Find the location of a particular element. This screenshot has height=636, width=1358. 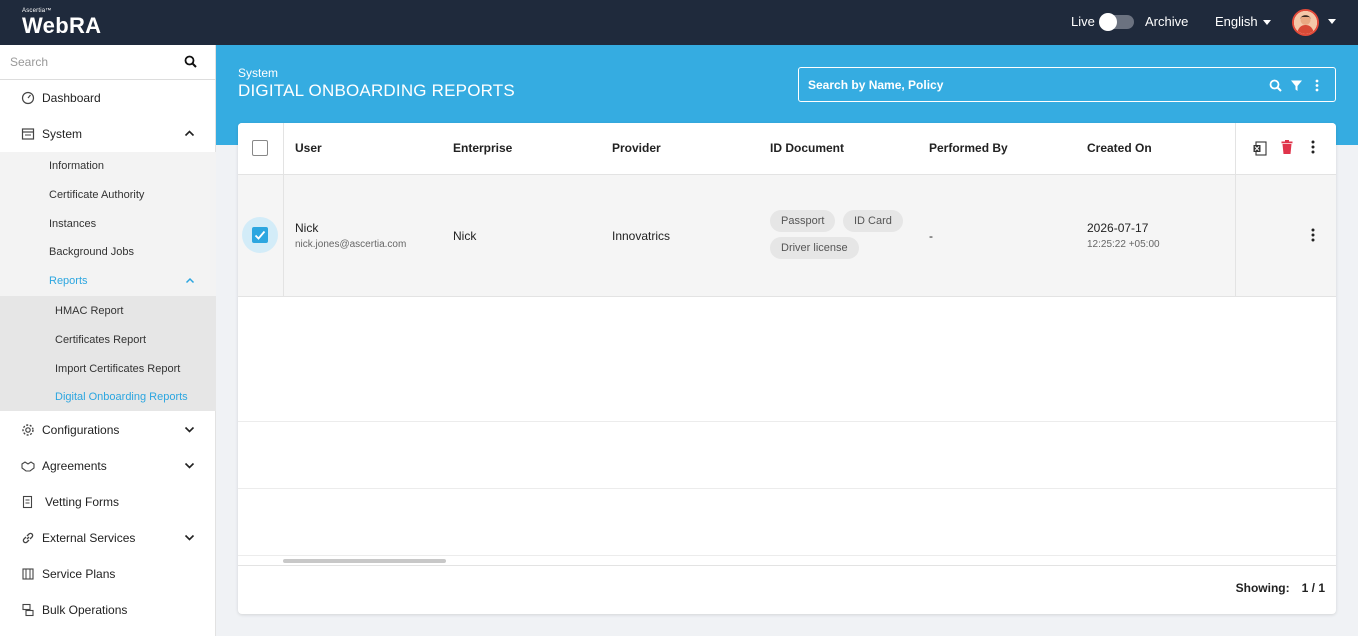

sidebar-item-hmac-report: HMAC Report is located at coordinates (89, 311).